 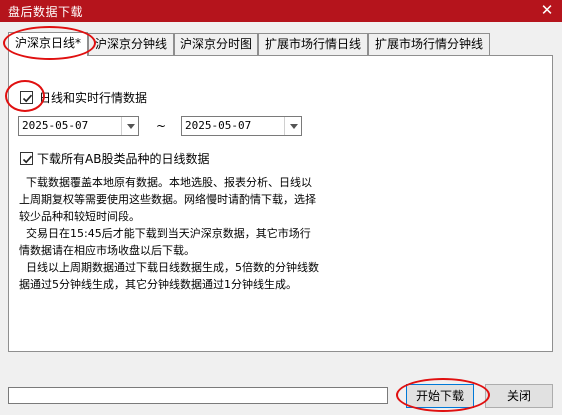 I want to click on start-date-picker: 2025-05-07, so click(x=78, y=126).